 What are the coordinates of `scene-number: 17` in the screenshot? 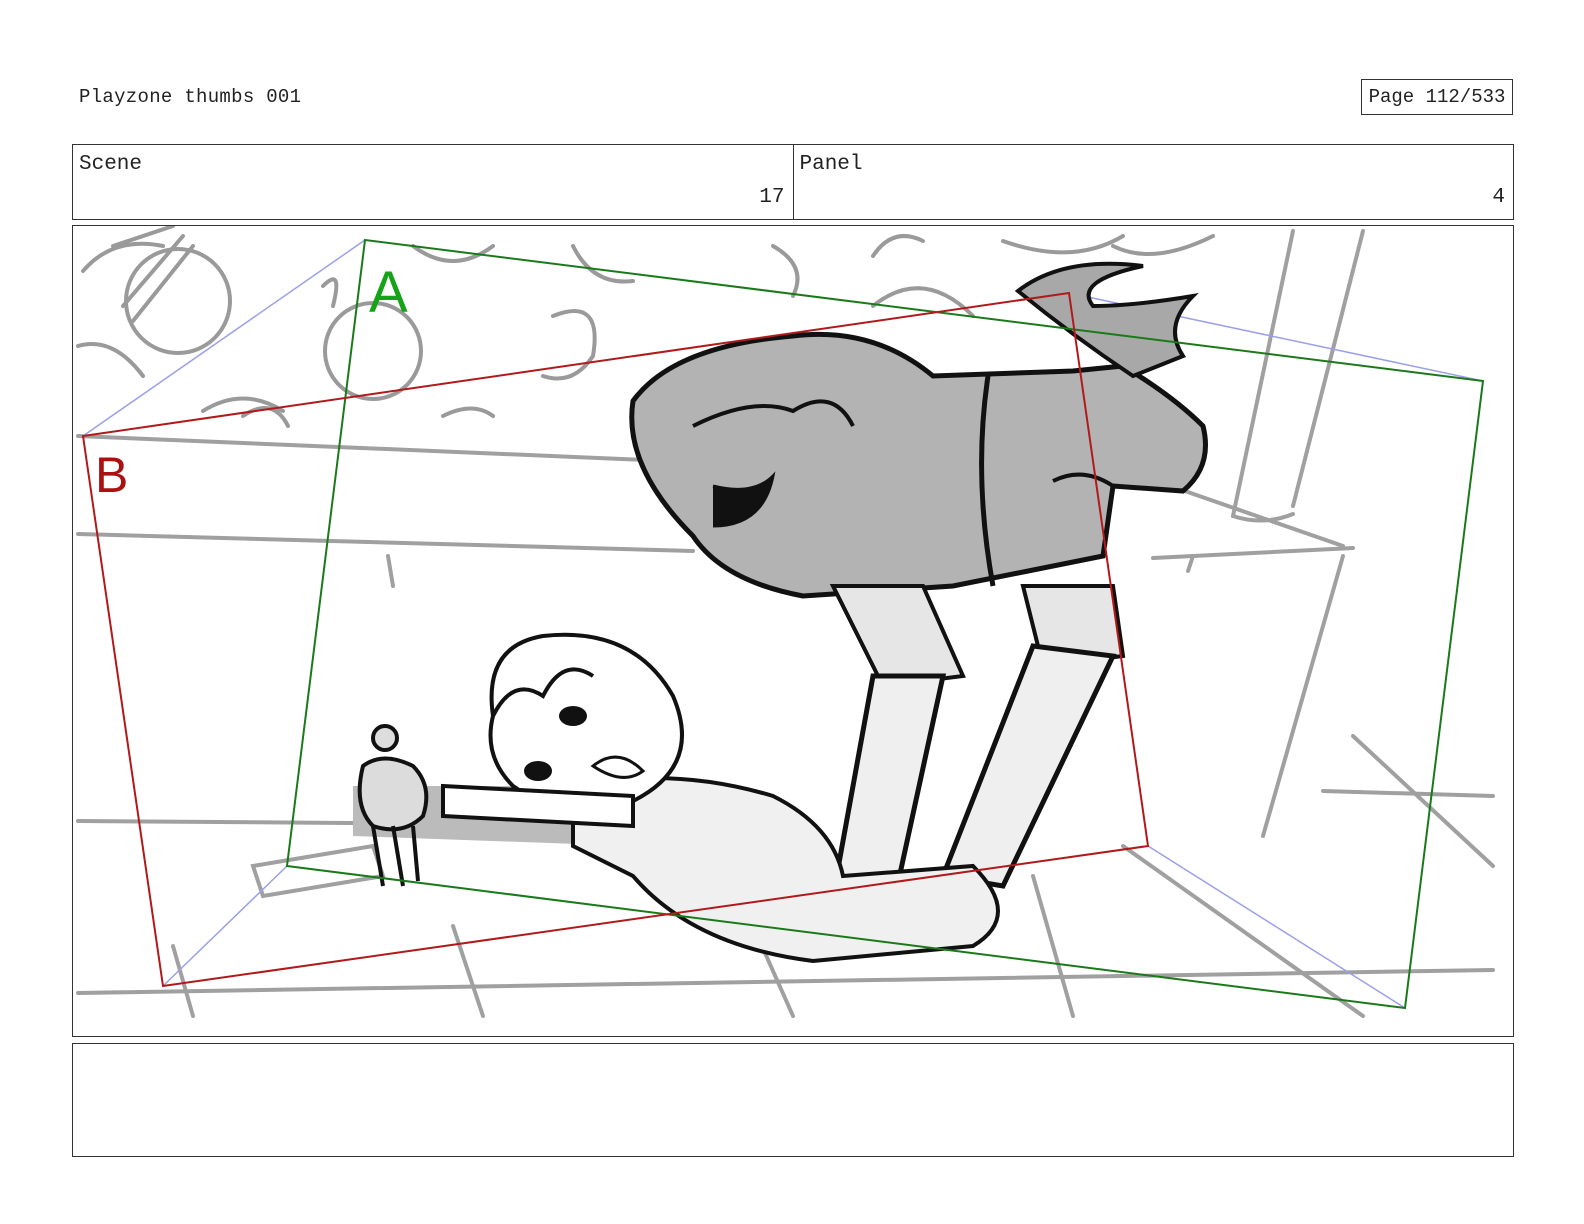 It's located at (772, 197).